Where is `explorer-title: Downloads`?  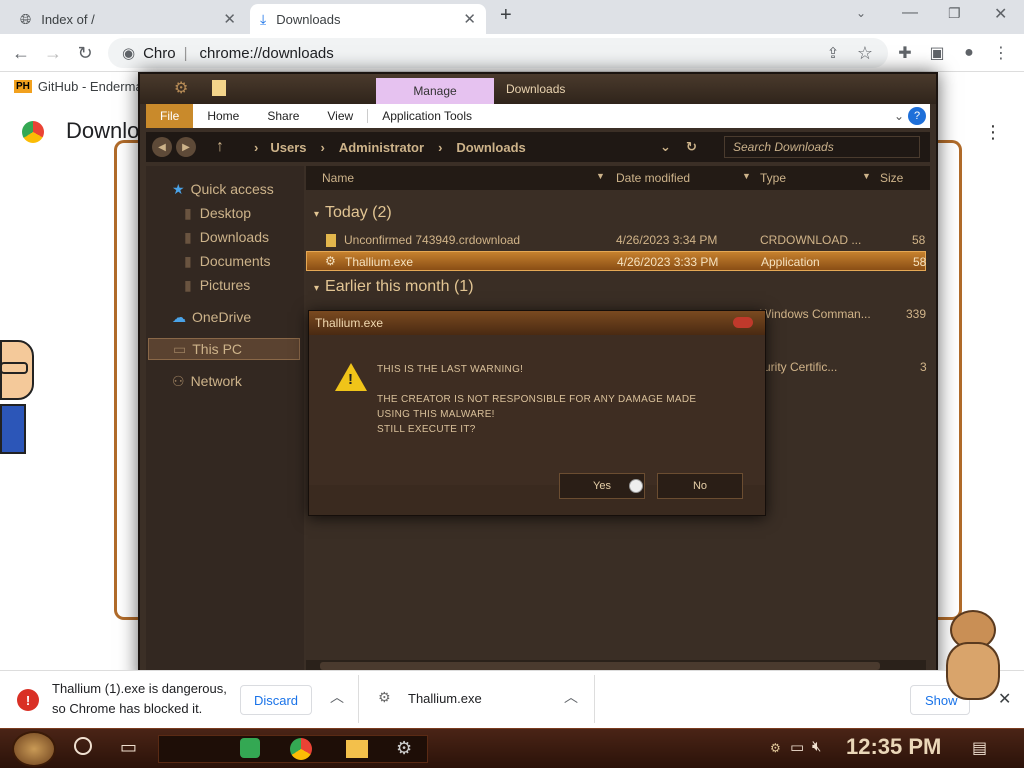 explorer-title: Downloads is located at coordinates (536, 89).